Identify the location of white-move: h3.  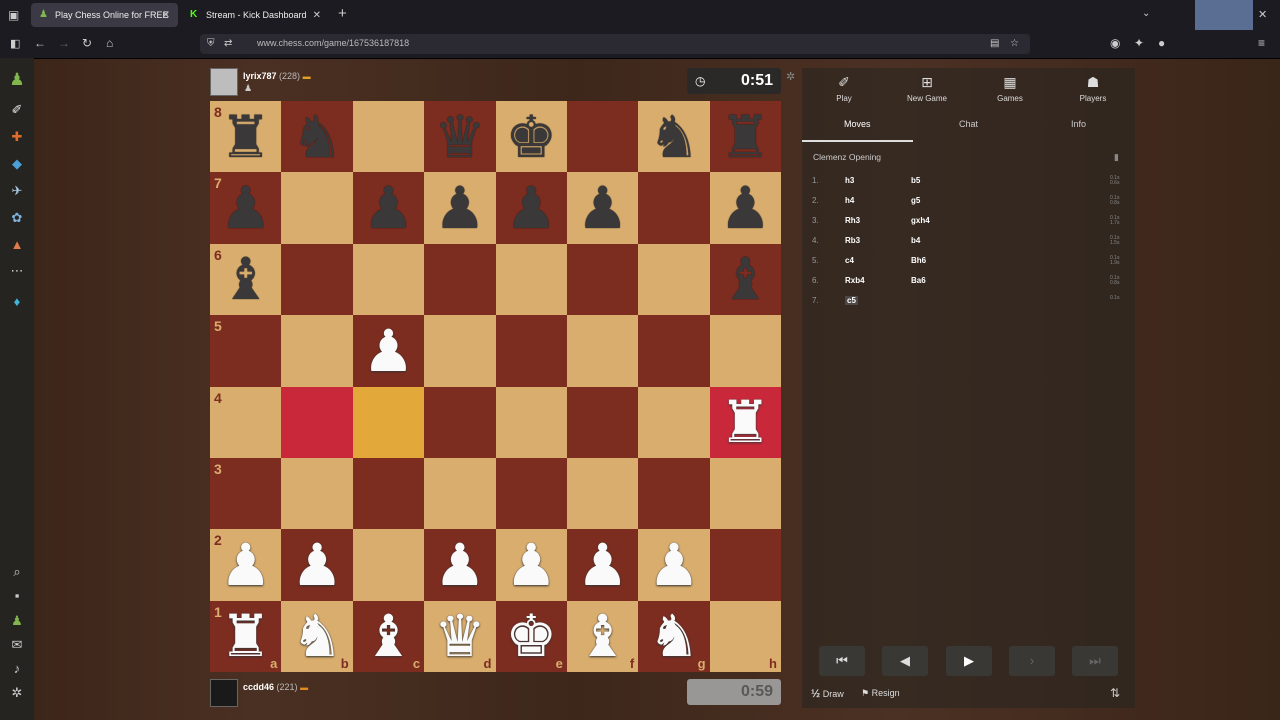
(849, 180).